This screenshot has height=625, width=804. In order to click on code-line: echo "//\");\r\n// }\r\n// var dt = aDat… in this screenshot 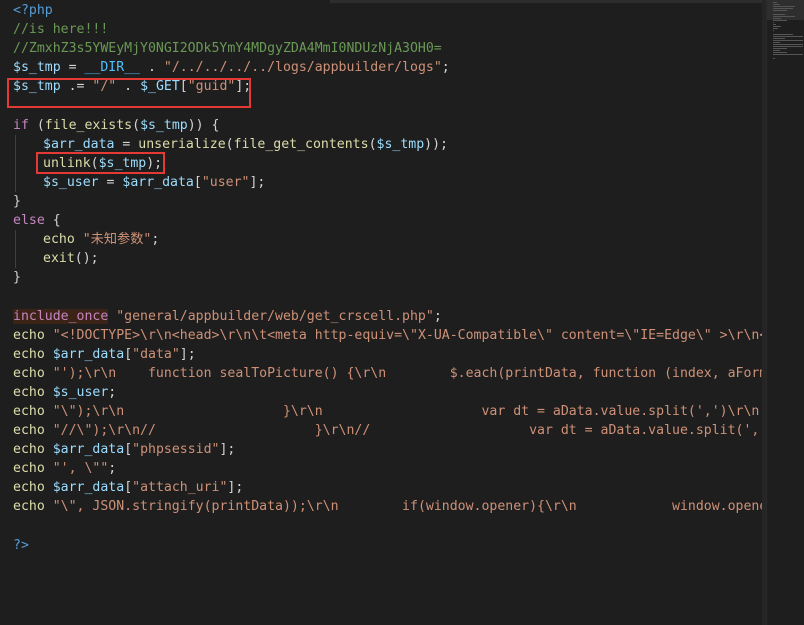, I will do `click(387, 430)`.